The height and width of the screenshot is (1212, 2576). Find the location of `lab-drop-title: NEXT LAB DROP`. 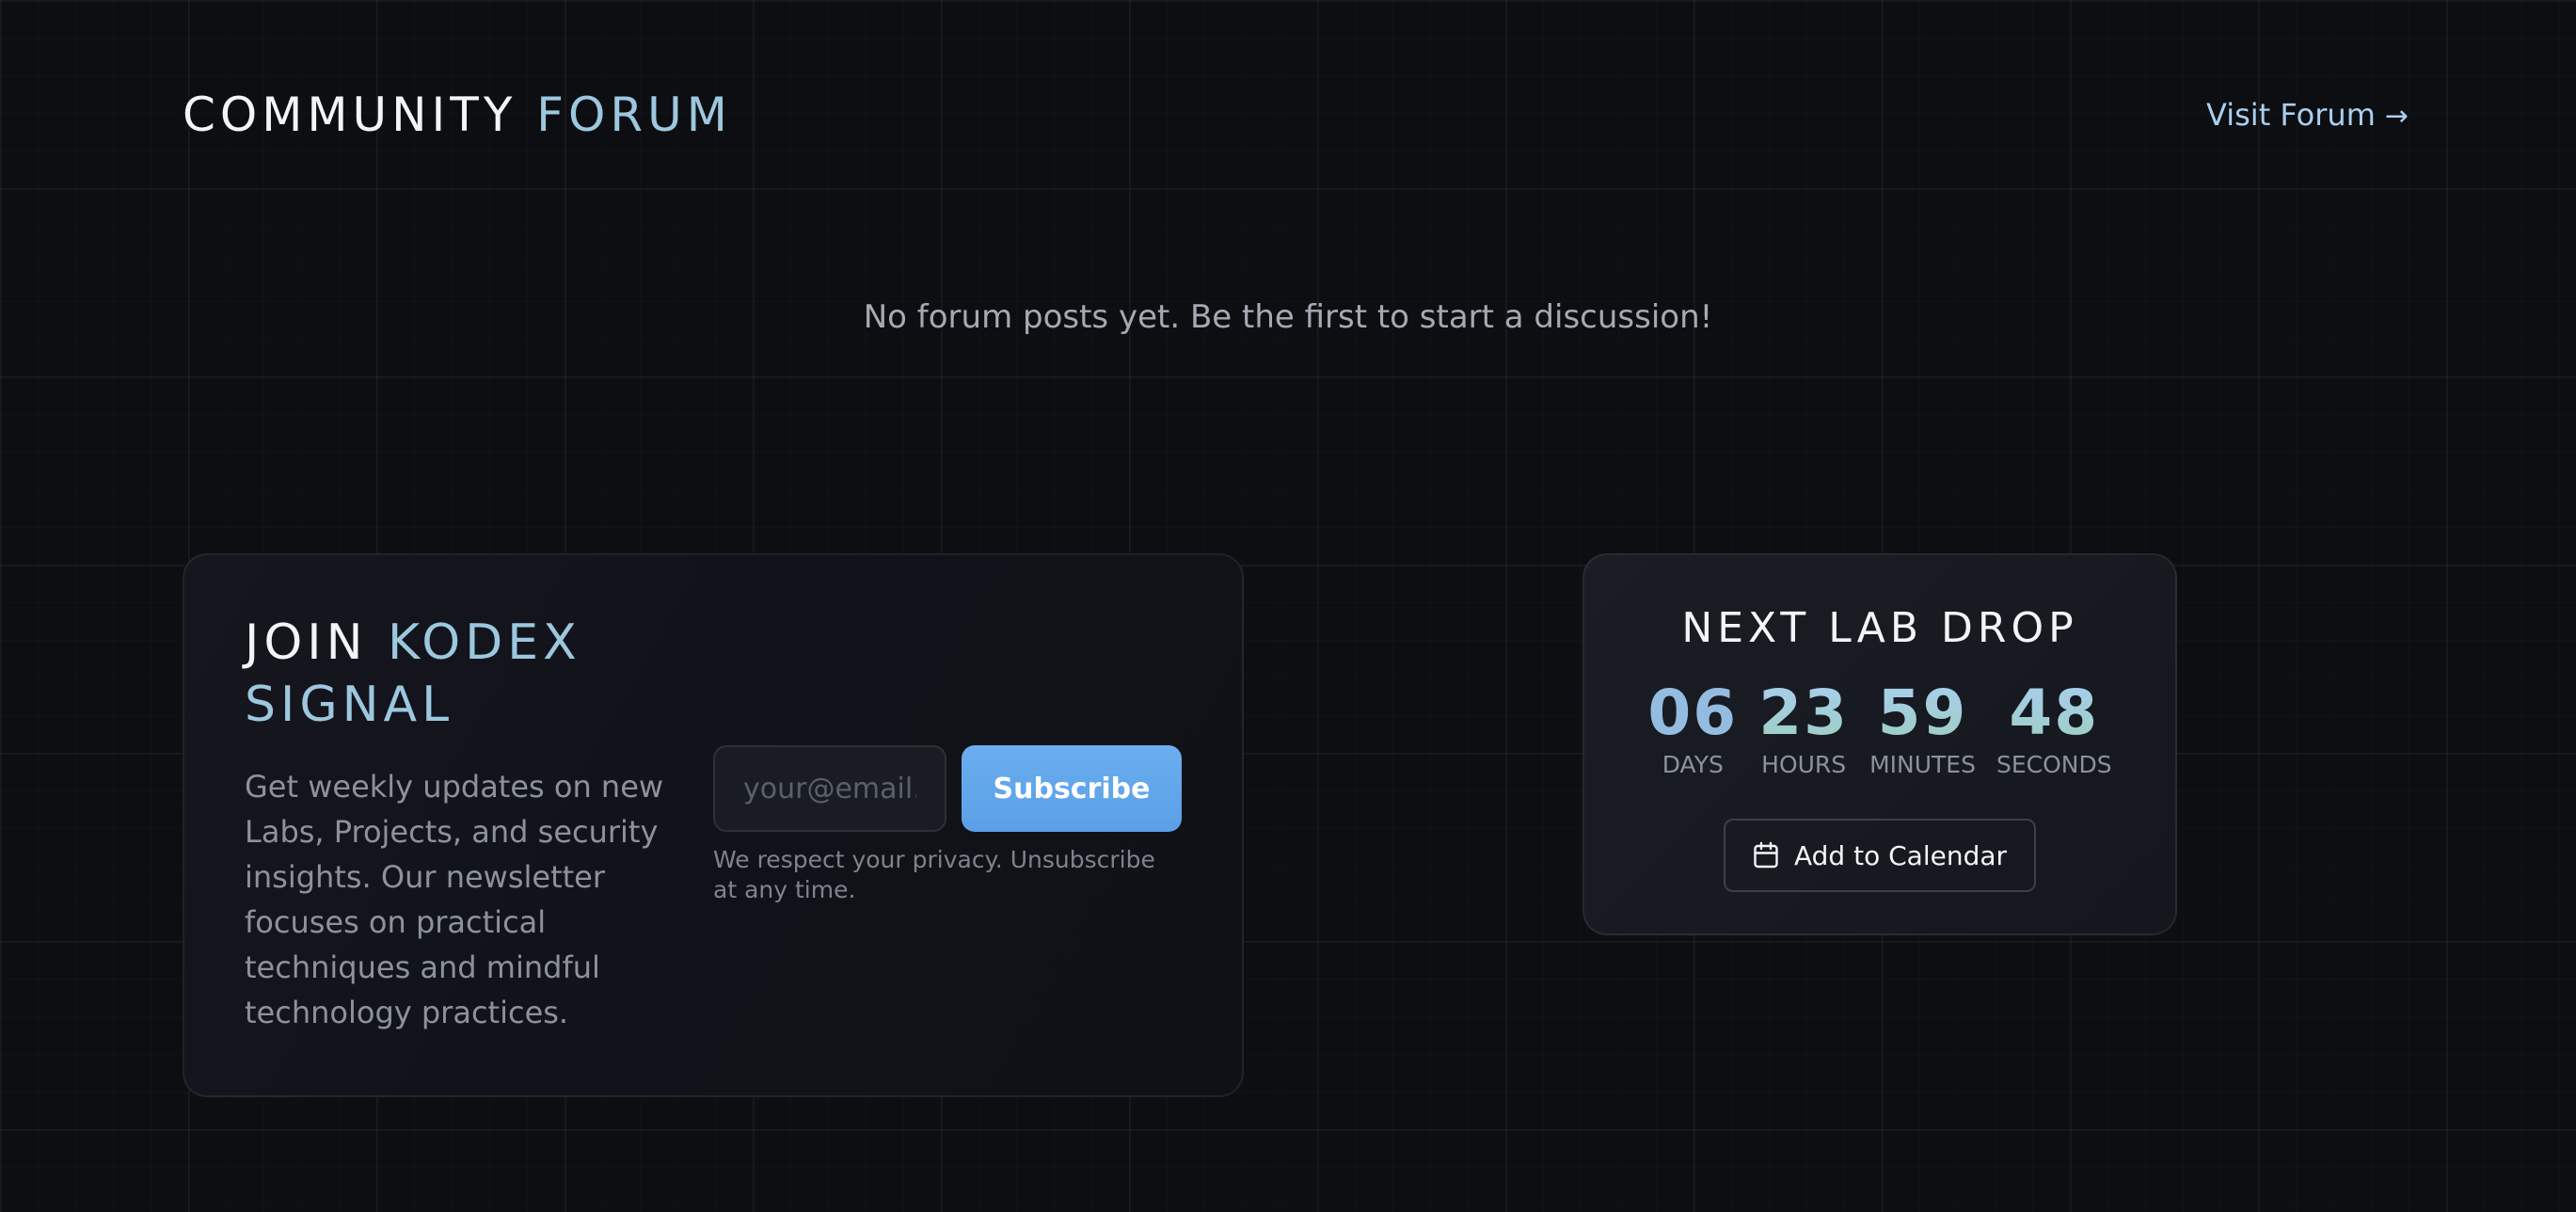

lab-drop-title: NEXT LAB DROP is located at coordinates (1879, 628).